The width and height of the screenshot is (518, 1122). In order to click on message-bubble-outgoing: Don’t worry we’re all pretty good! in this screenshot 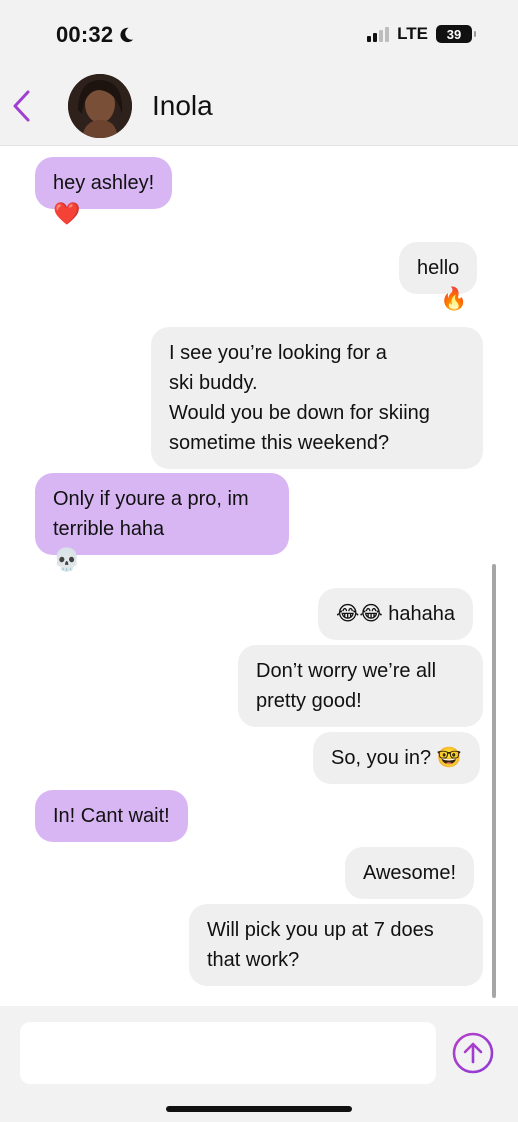, I will do `click(360, 686)`.